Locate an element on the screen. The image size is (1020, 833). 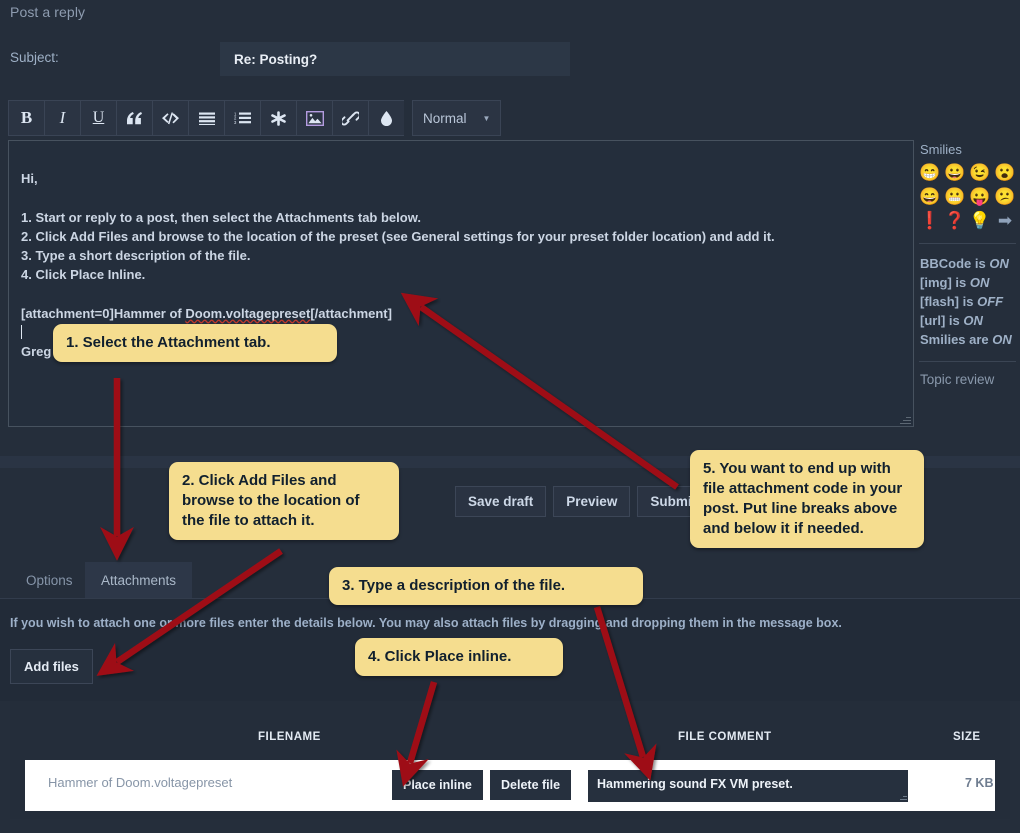
smiley-very-happy-icon: 😄 is located at coordinates (930, 196).